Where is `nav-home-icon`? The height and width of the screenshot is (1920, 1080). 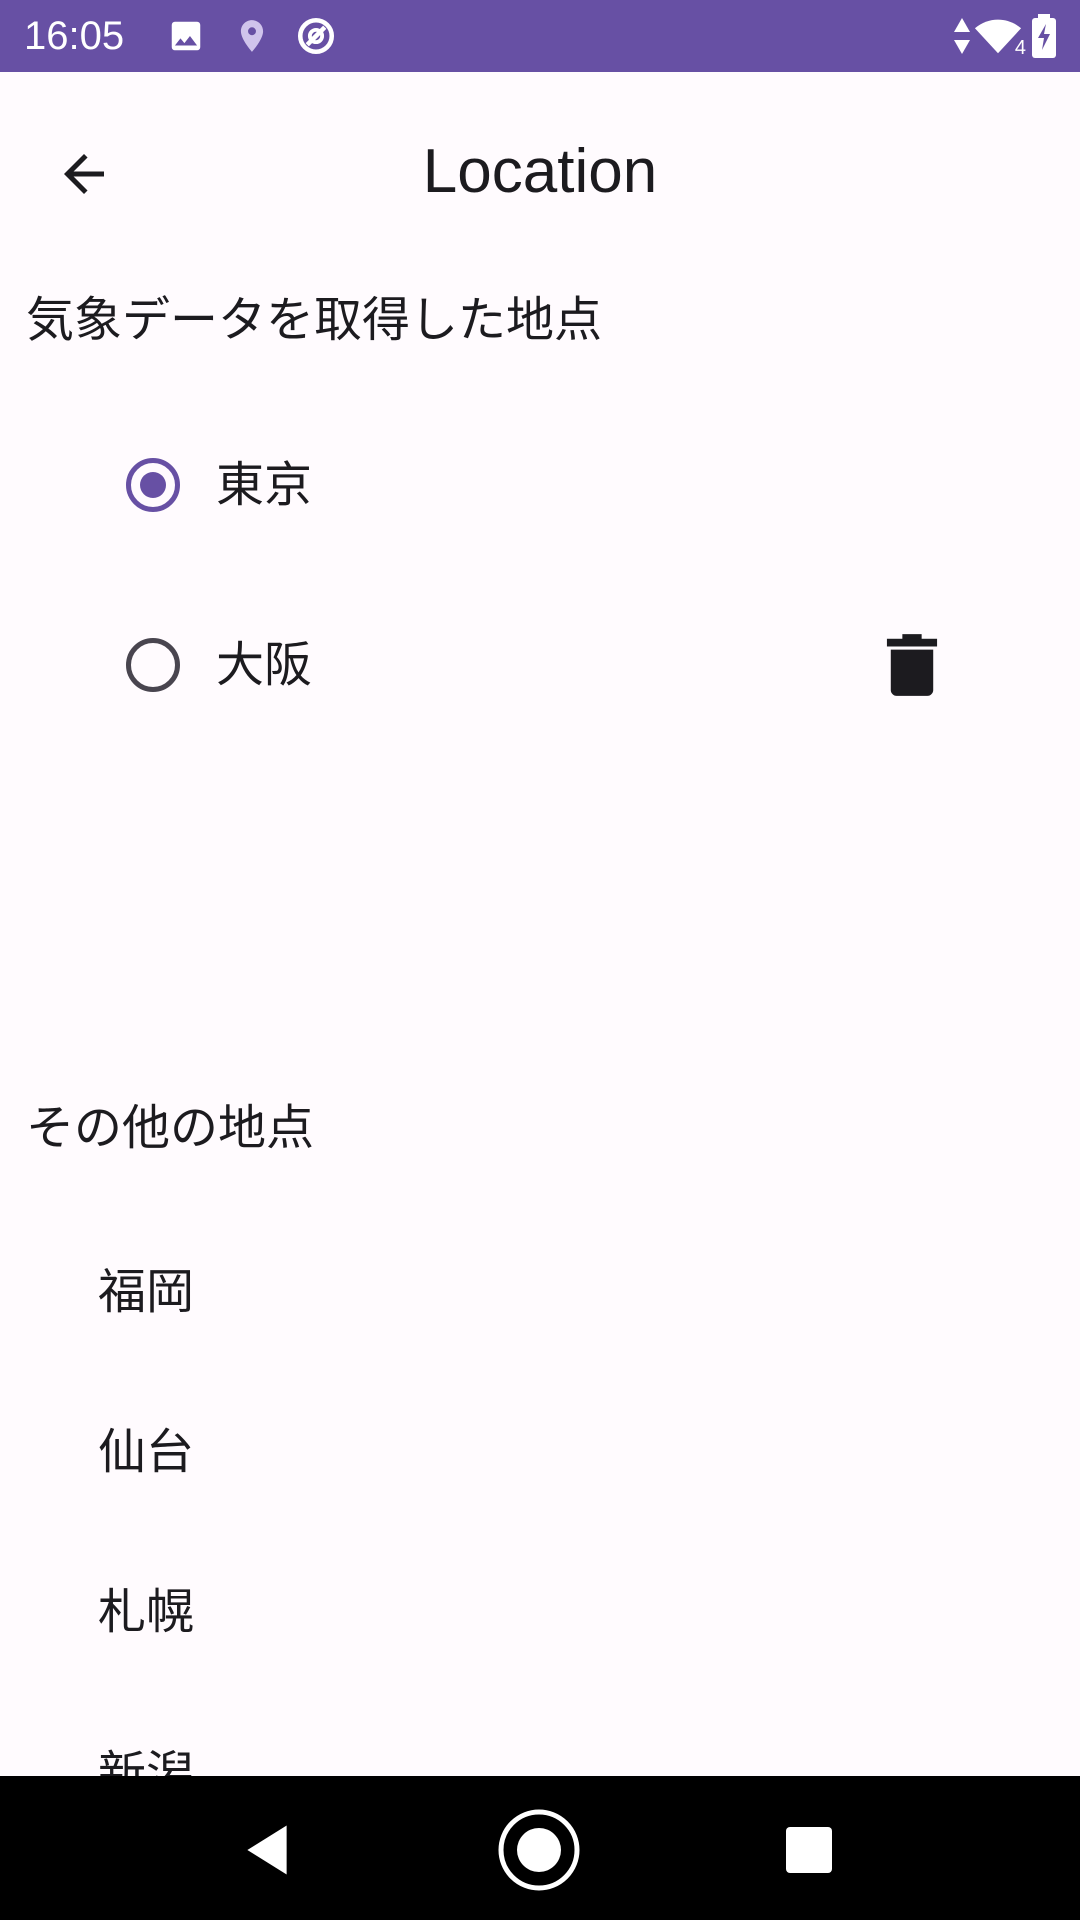
nav-home-icon is located at coordinates (539, 1850).